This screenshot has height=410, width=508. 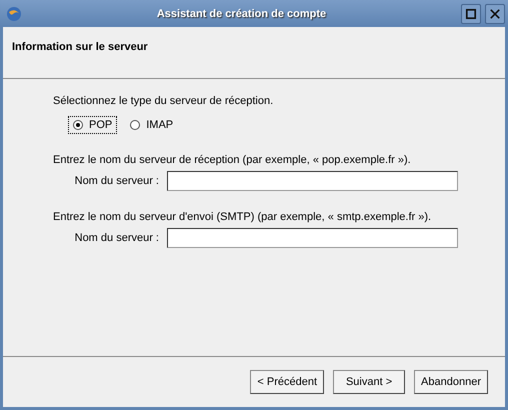 What do you see at coordinates (287, 382) in the screenshot?
I see `wizard-button: < Précédent` at bounding box center [287, 382].